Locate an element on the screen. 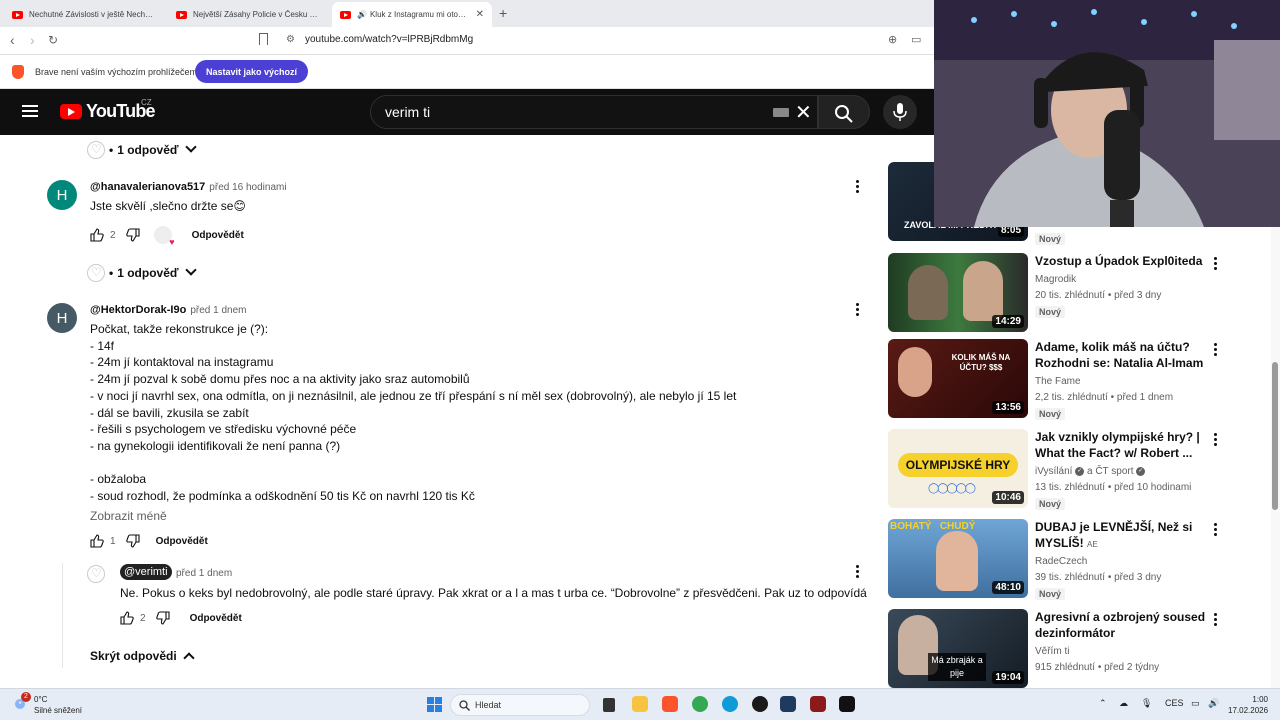 This screenshot has height=720, width=1280. site-info-icon: ⚙ is located at coordinates (290, 39).